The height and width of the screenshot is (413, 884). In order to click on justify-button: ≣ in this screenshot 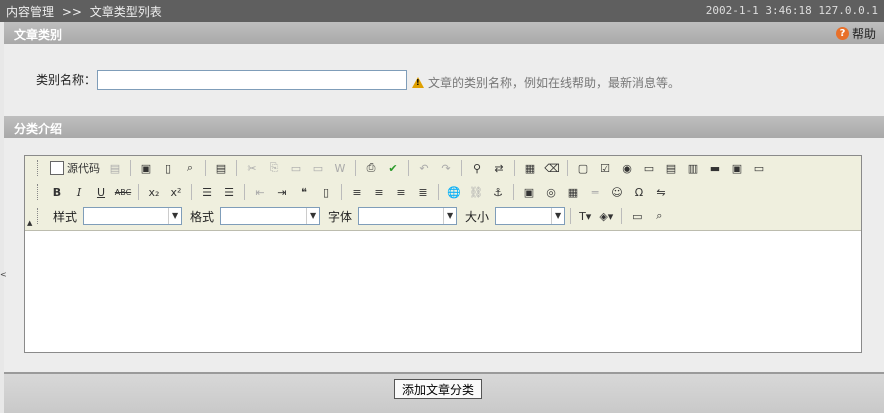, I will do `click(423, 192)`.